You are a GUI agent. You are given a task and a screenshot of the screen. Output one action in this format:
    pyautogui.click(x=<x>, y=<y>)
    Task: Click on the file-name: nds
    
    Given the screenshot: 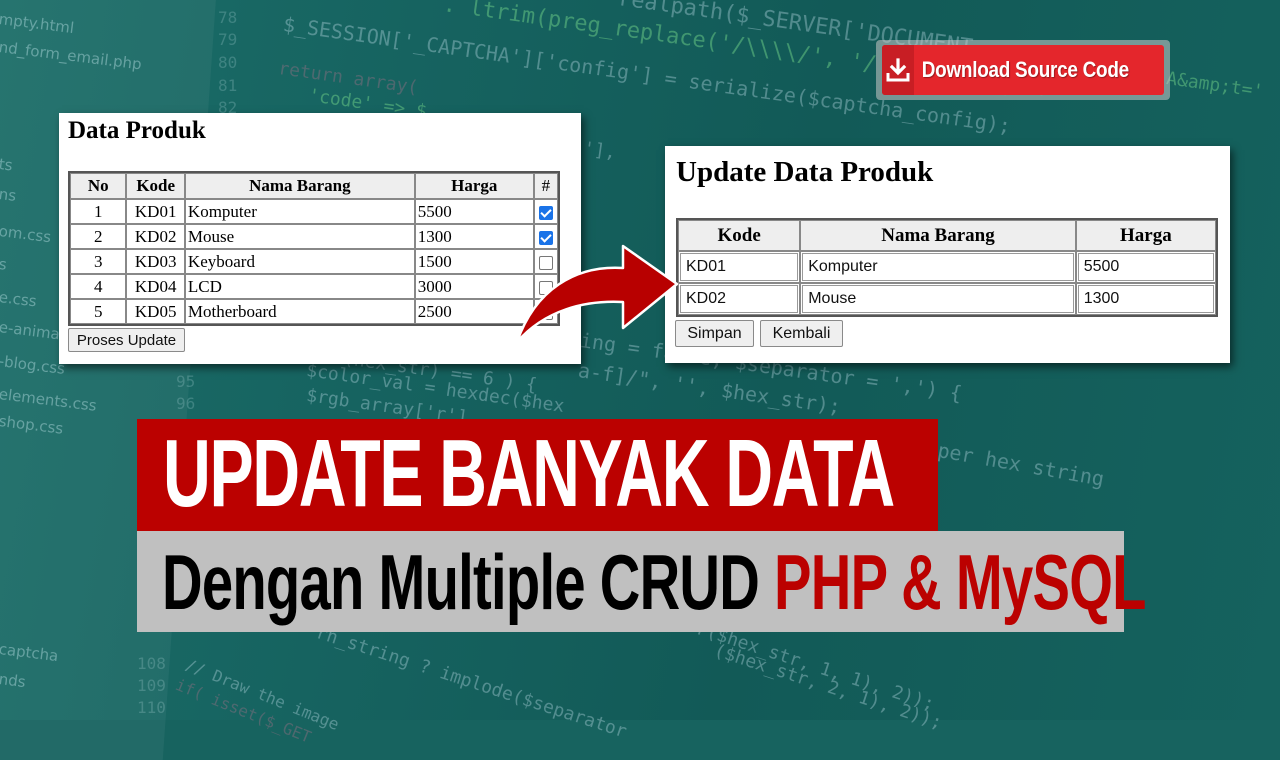 What is the action you would take?
    pyautogui.click(x=13, y=681)
    